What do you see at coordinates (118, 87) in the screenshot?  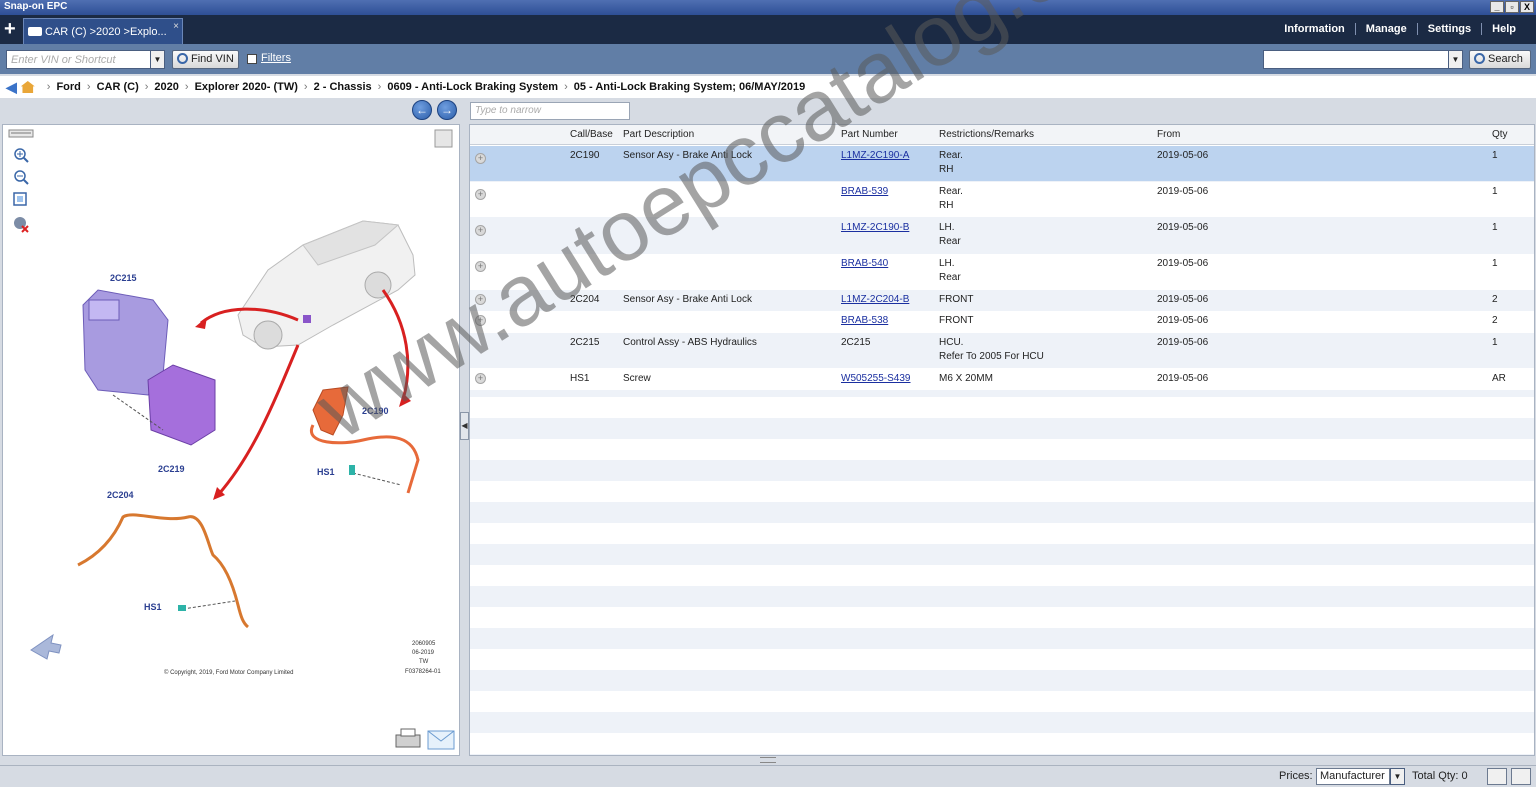 I see `breadcrumb-item-car: CAR (C)` at bounding box center [118, 87].